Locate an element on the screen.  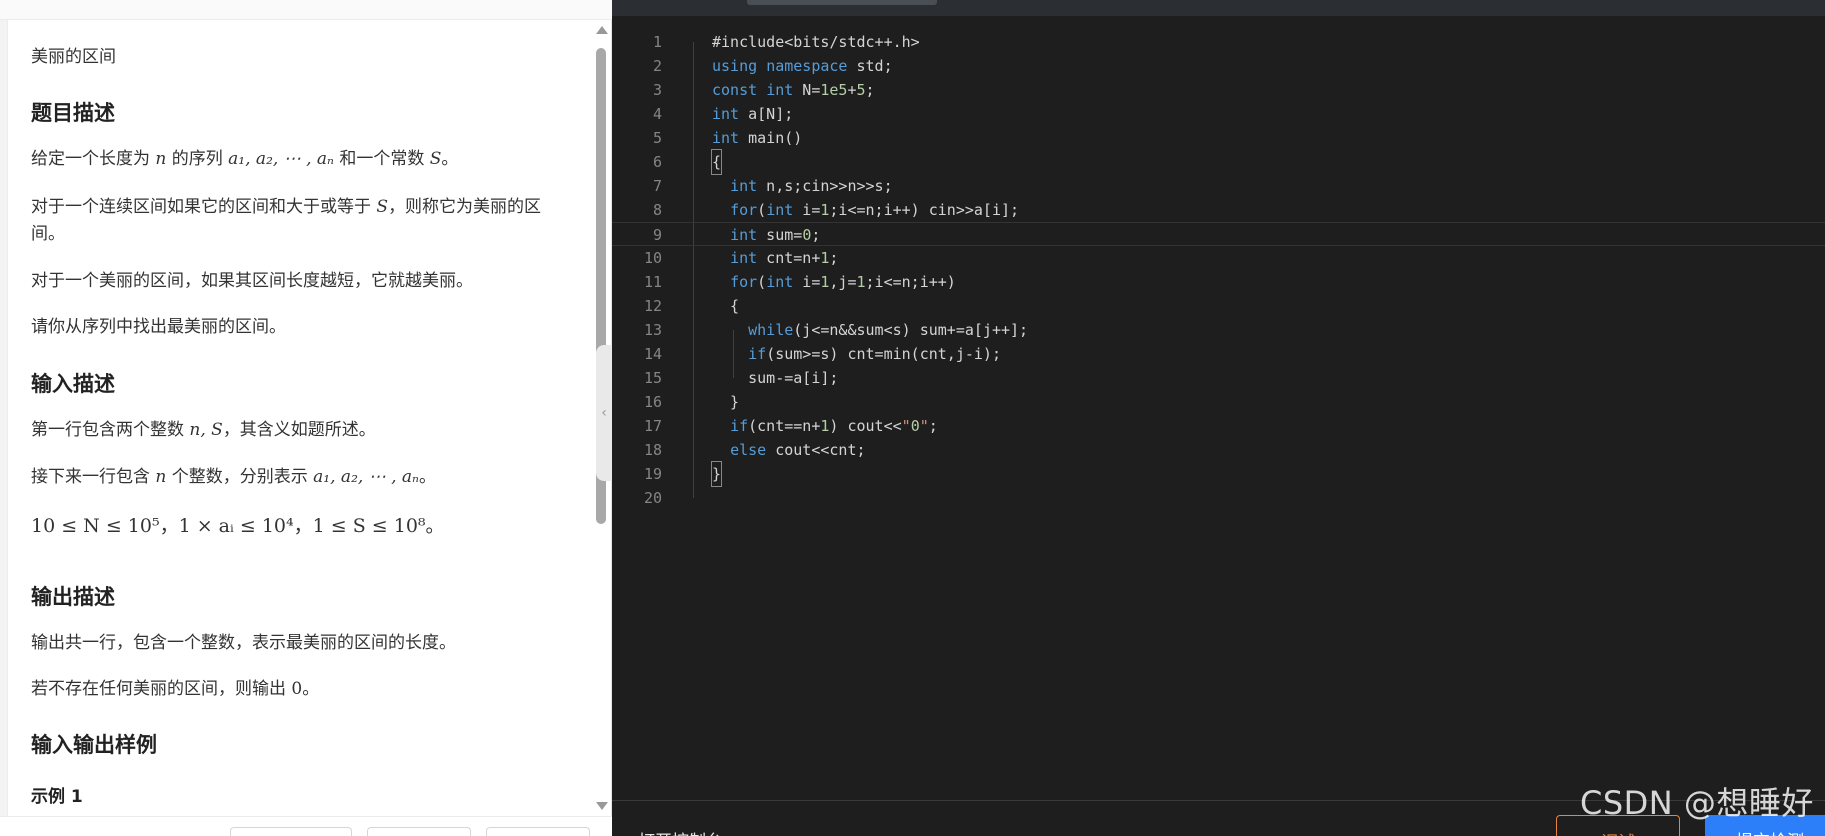
math-S: S is located at coordinates (382, 207).